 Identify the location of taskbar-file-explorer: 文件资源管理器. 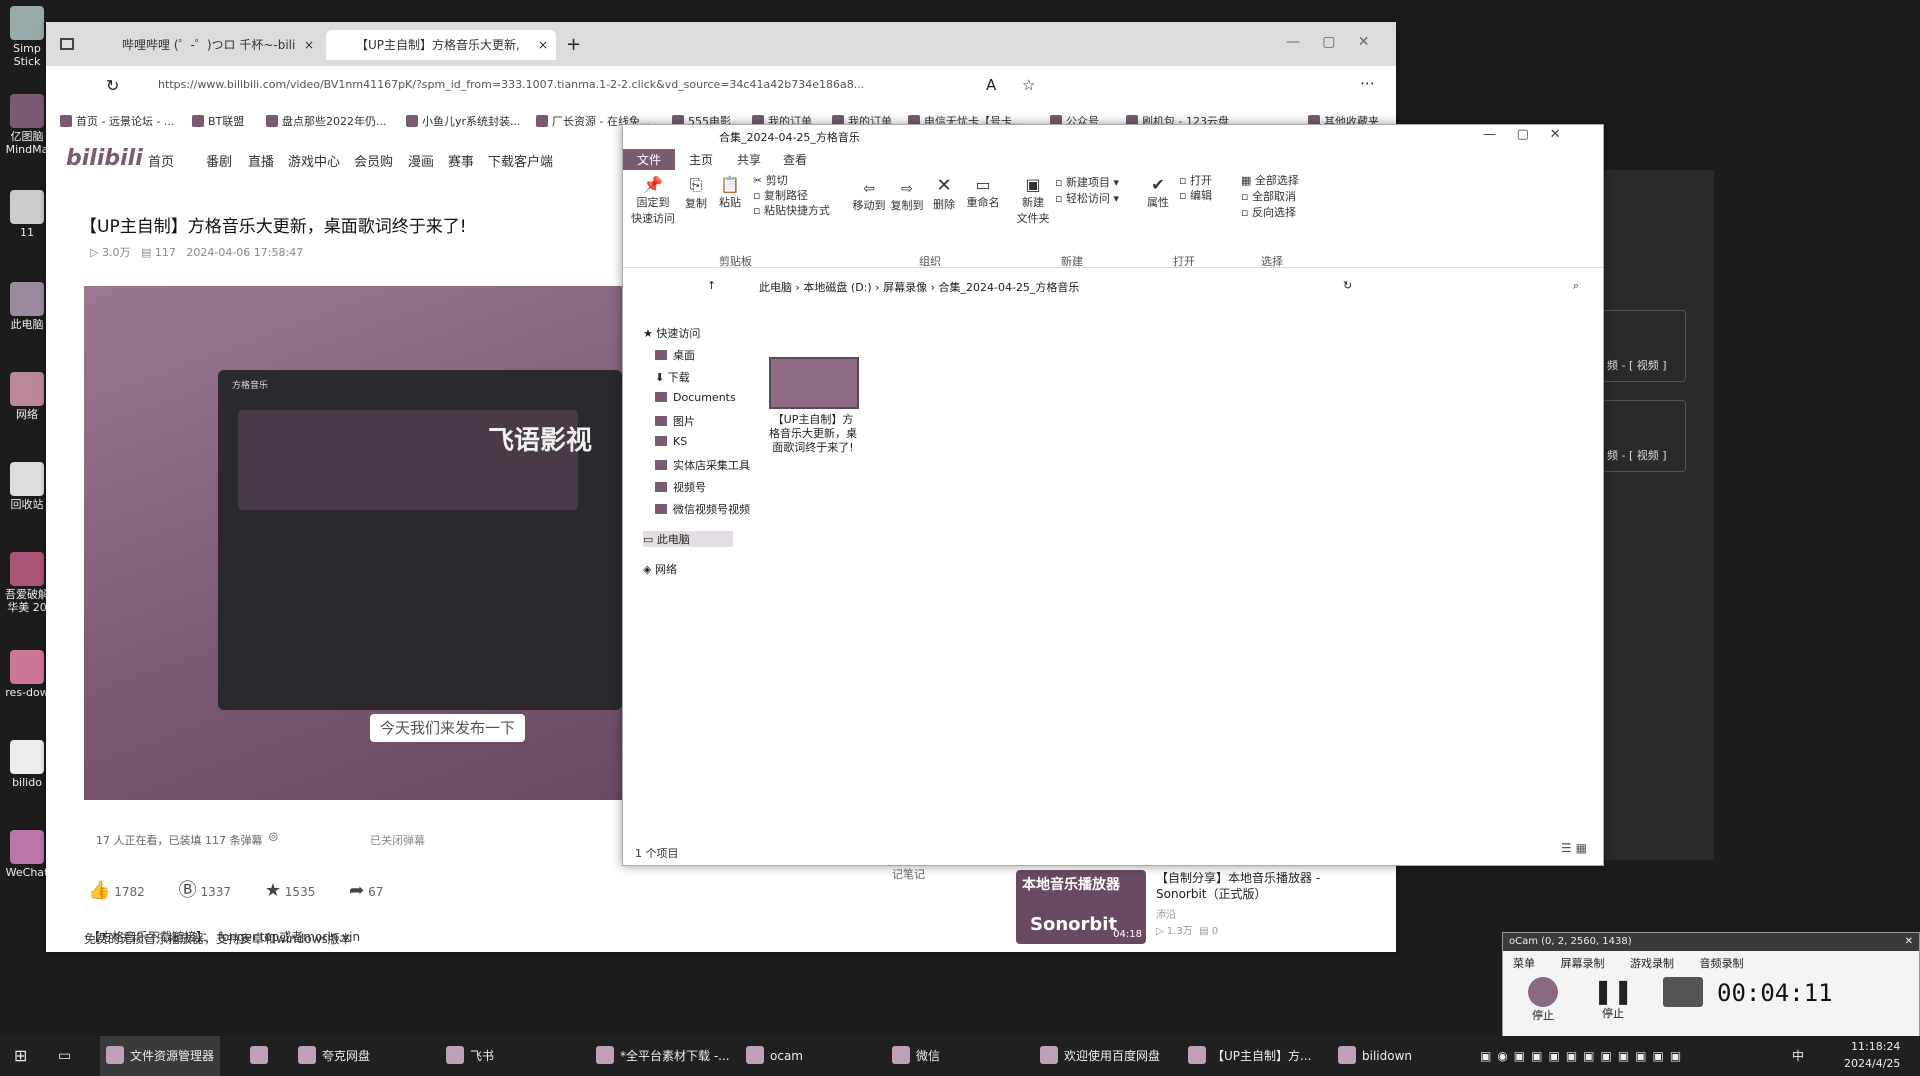
(160, 1056).